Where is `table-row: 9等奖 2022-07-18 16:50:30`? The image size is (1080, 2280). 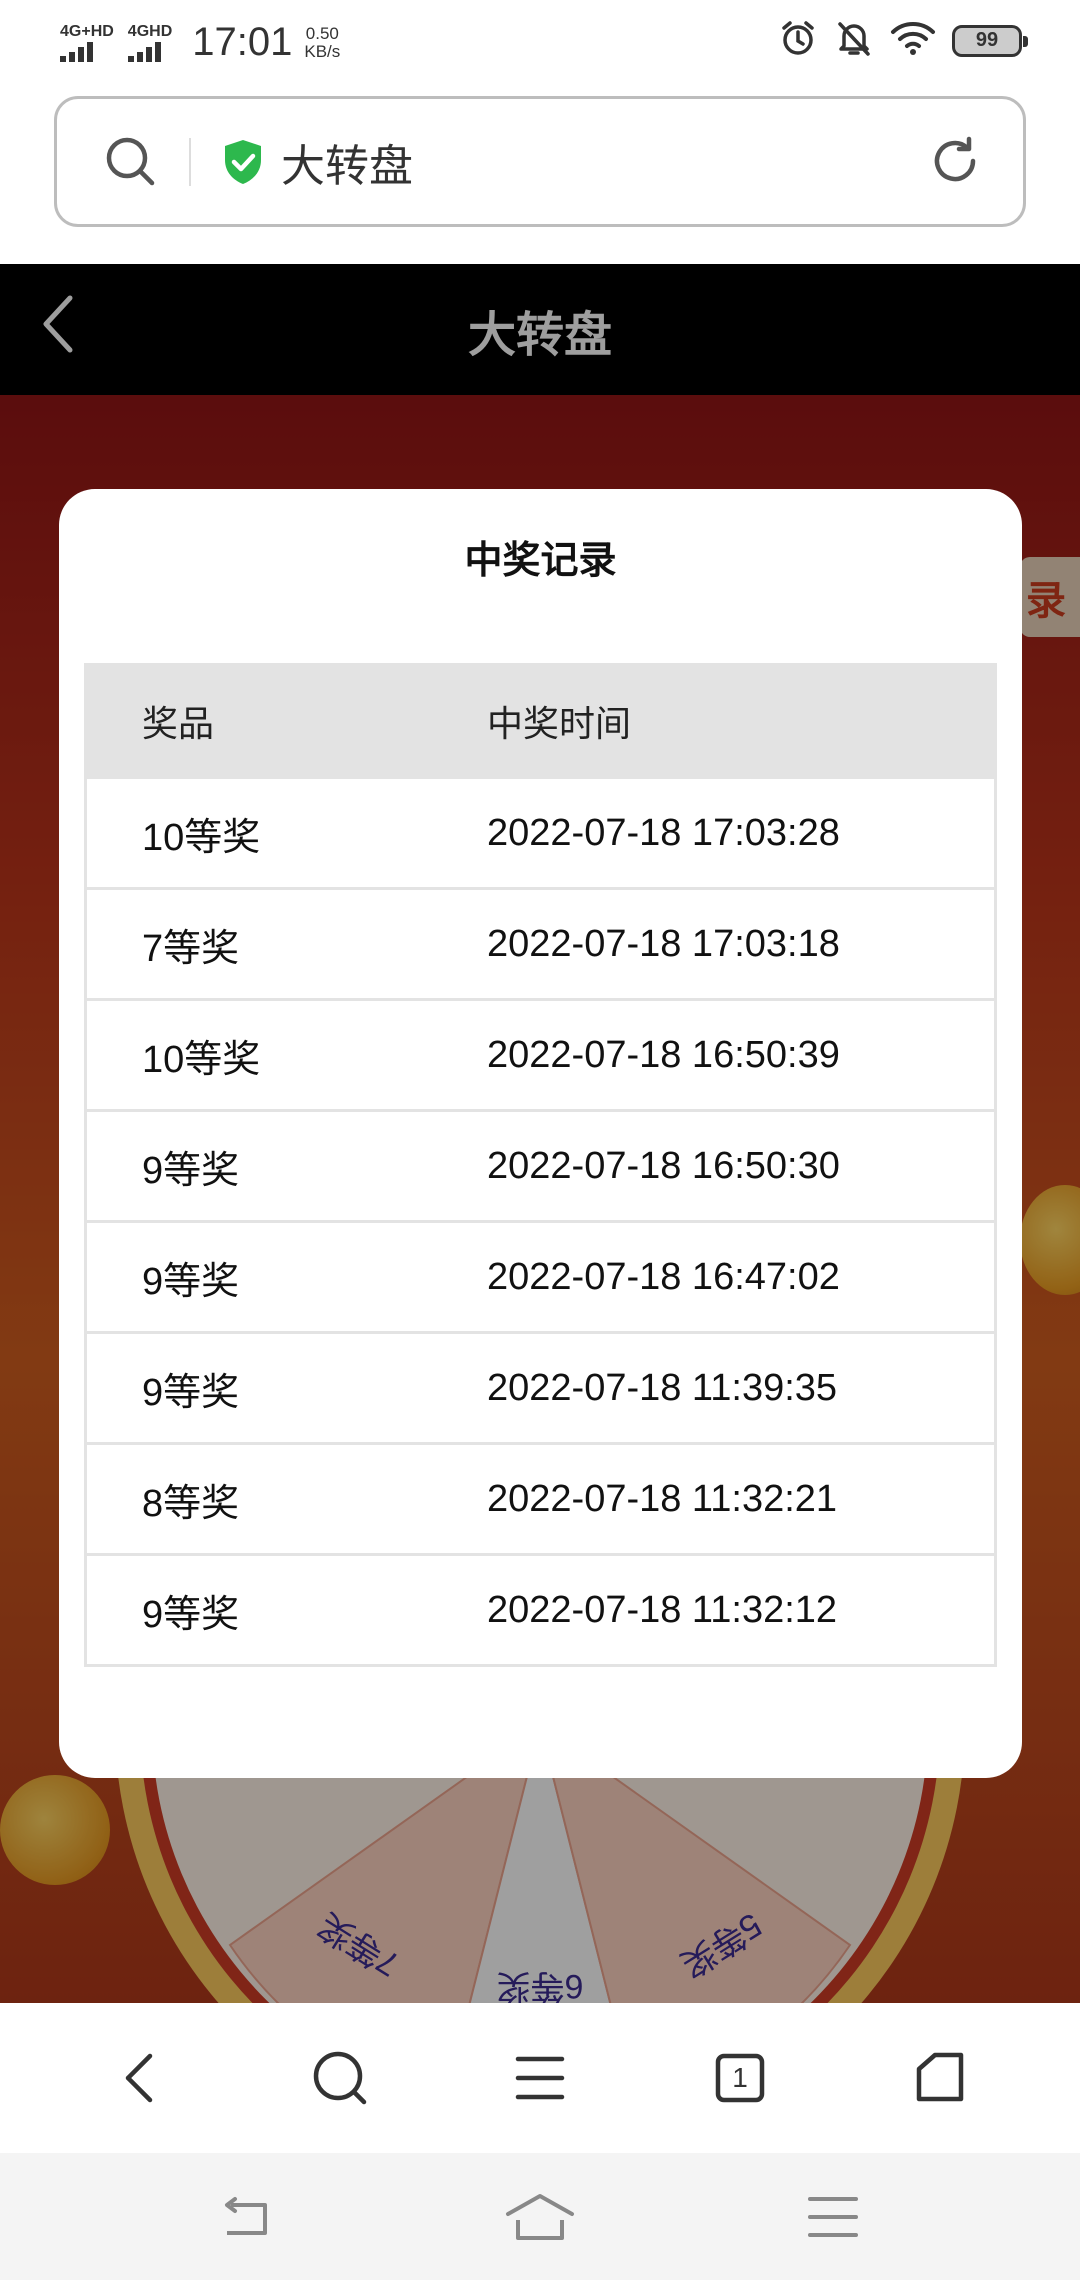
table-row: 9等奖 2022-07-18 16:50:30 is located at coordinates (540, 1164).